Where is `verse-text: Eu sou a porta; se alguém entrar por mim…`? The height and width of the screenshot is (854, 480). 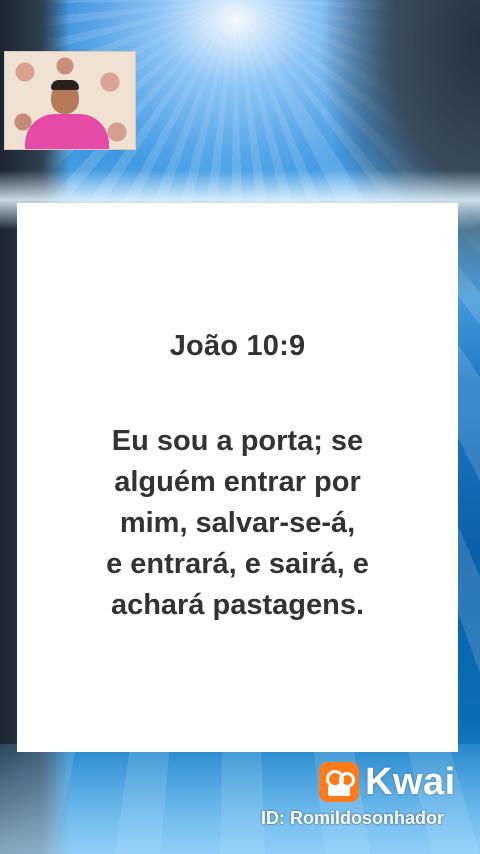
verse-text: Eu sou a porta; se alguém entrar por mim… is located at coordinates (237, 523).